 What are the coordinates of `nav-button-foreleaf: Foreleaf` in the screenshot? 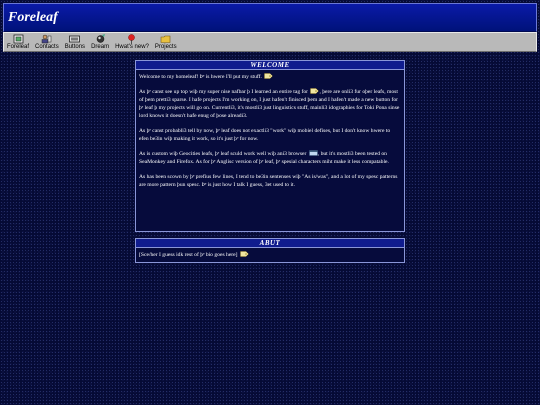 It's located at (18, 42).